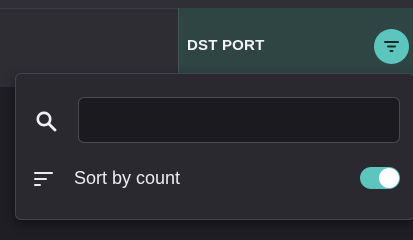  What do you see at coordinates (226, 45) in the screenshot?
I see `column-title: DST PORT` at bounding box center [226, 45].